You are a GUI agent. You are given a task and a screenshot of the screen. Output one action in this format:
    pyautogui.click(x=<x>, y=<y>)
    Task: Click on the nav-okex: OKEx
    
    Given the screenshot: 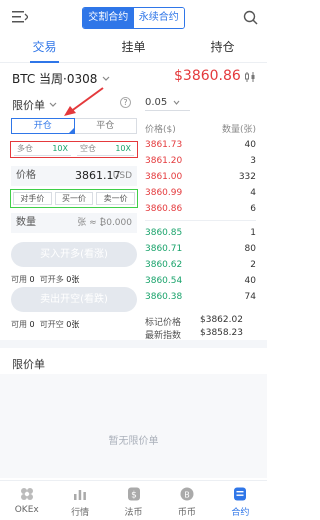 What is the action you would take?
    pyautogui.click(x=26, y=500)
    